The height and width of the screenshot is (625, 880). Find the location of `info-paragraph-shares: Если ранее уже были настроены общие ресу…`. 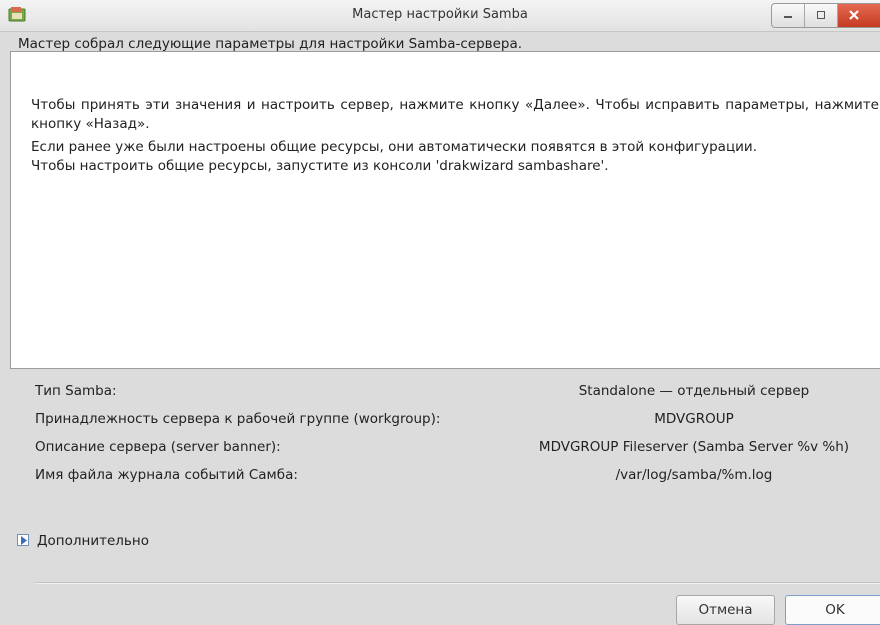

info-paragraph-shares: Если ранее уже были настроены общие ресу… is located at coordinates (394, 147).